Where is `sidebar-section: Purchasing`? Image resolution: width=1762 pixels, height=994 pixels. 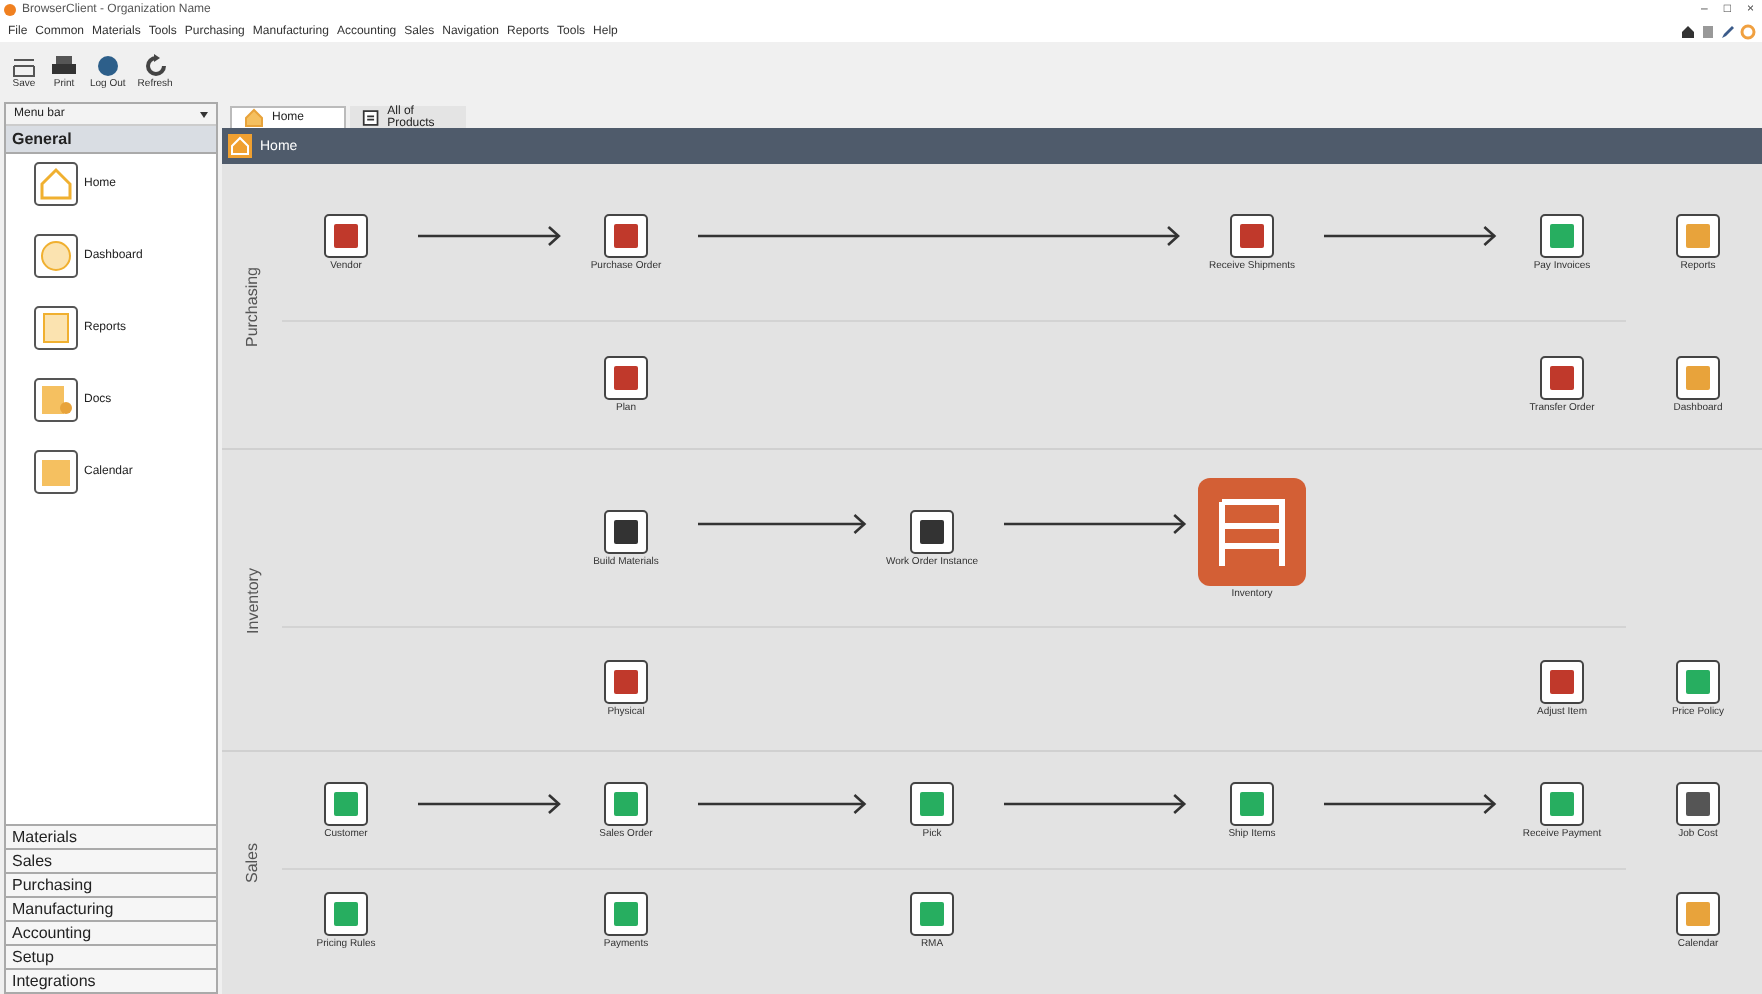 sidebar-section: Purchasing is located at coordinates (111, 884).